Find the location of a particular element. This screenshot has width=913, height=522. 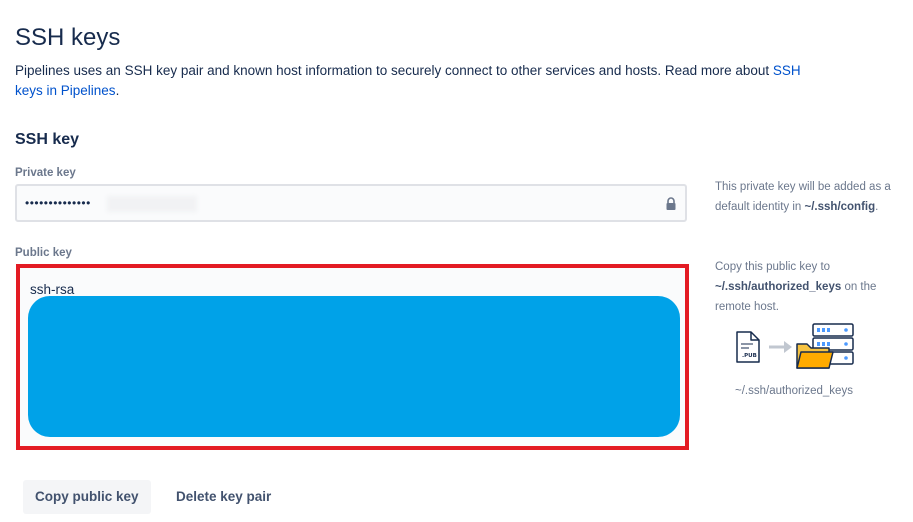

pub-file-icon: .PUB is located at coordinates (748, 347).